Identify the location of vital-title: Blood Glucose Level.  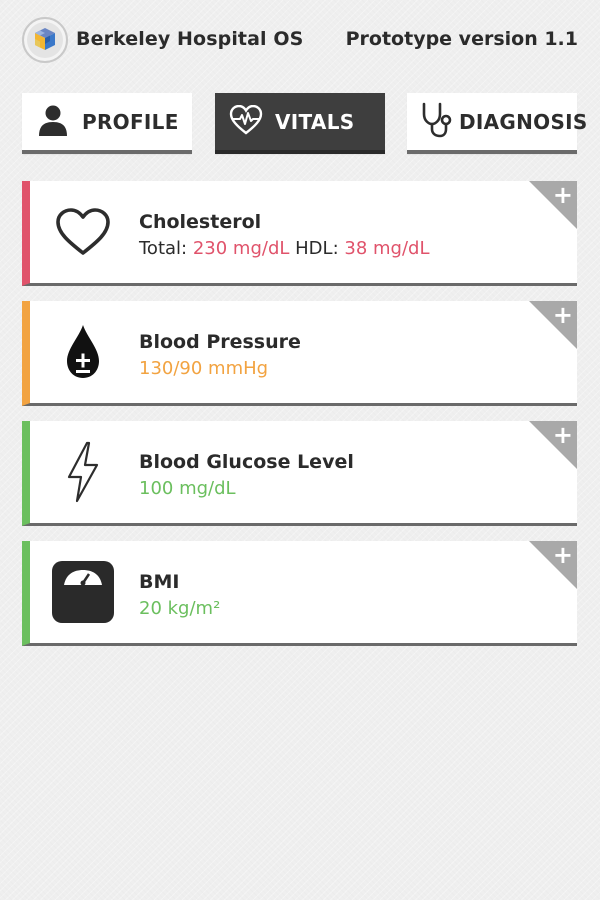
(246, 462).